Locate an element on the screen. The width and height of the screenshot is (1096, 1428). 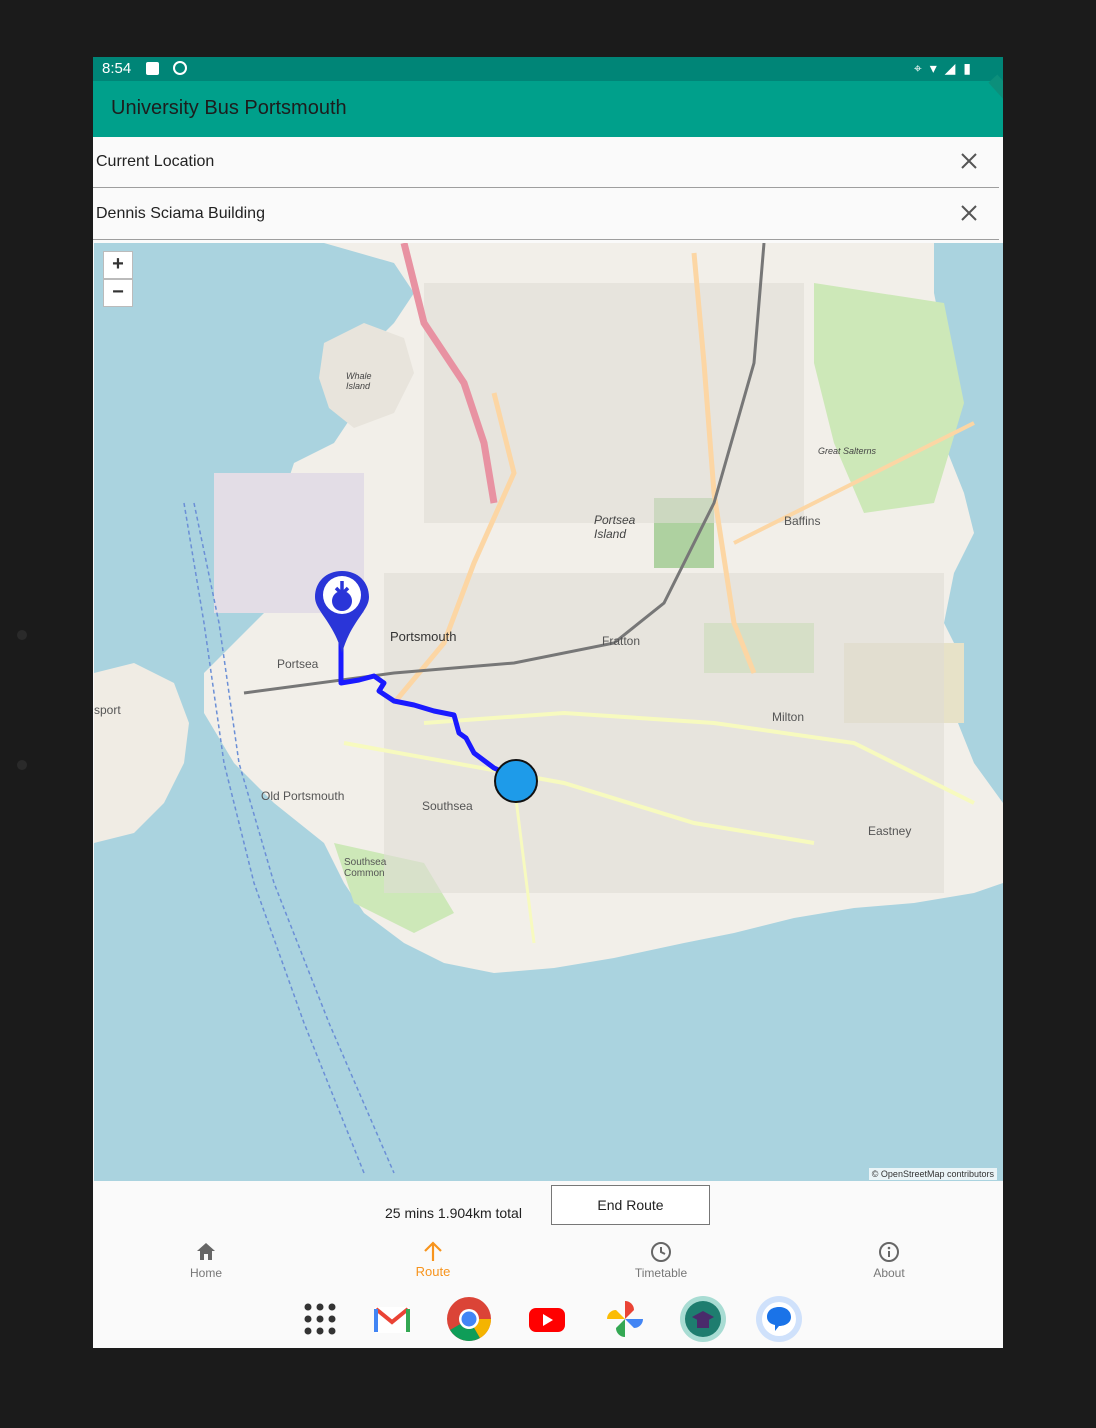
bottom-navigation: Home Route Timetable About is located at coordinates (548, 1259).